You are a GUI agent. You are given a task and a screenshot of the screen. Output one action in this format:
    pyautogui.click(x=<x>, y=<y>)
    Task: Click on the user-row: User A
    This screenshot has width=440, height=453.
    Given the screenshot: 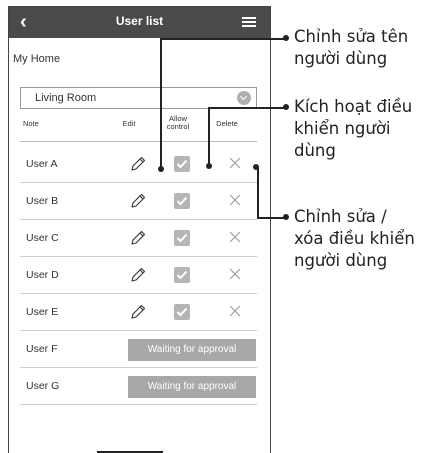 What is the action you would take?
    pyautogui.click(x=138, y=164)
    